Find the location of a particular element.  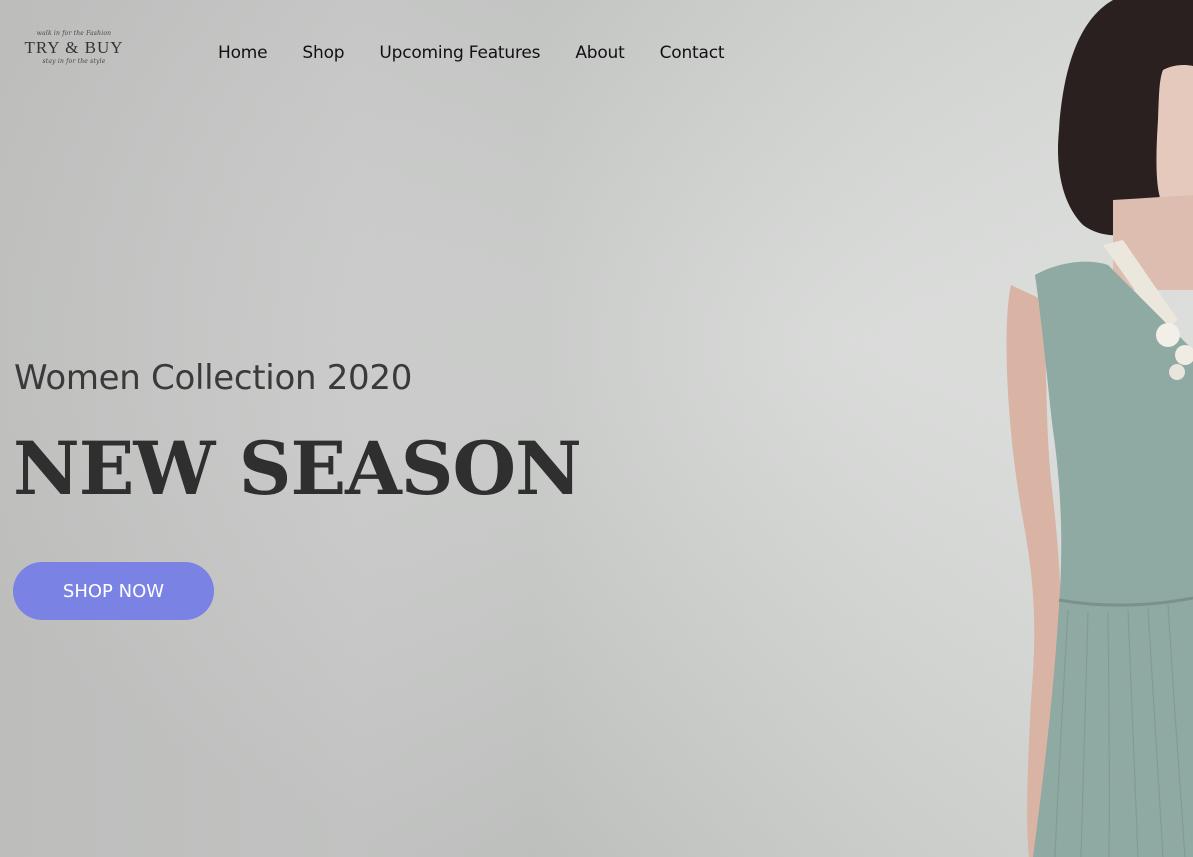

logo-tagline-top: walk in for the Fashion is located at coordinates (74, 33).